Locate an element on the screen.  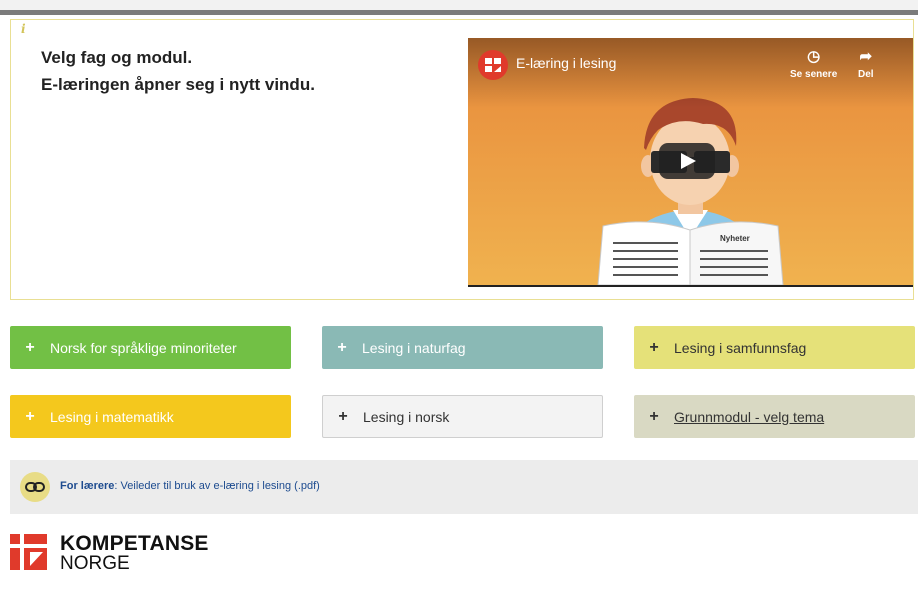
teacher-prefix: For lærere is located at coordinates (87, 486).